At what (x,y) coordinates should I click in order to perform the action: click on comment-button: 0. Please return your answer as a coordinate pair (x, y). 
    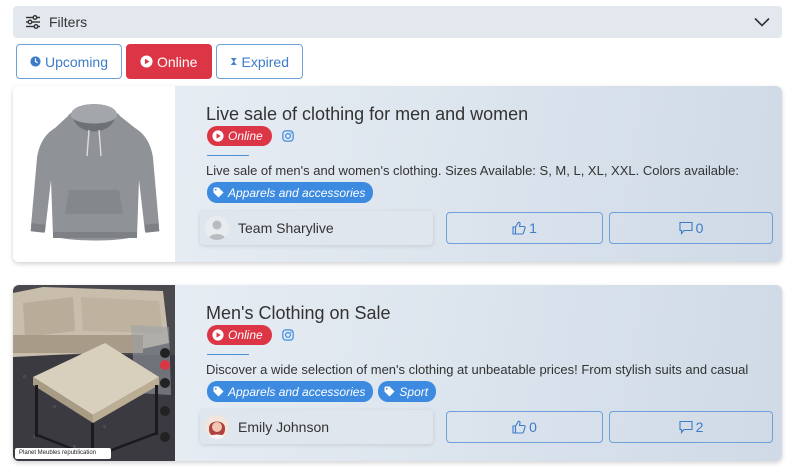
    Looking at the image, I should click on (691, 228).